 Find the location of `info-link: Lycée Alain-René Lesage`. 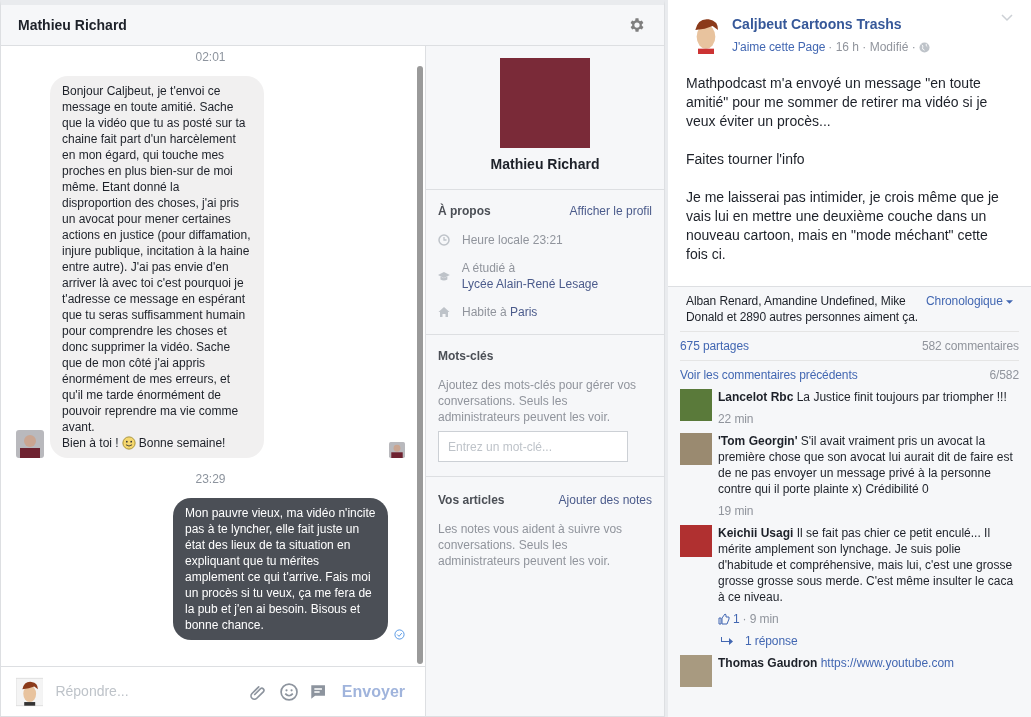

info-link: Lycée Alain-René Lesage is located at coordinates (530, 284).